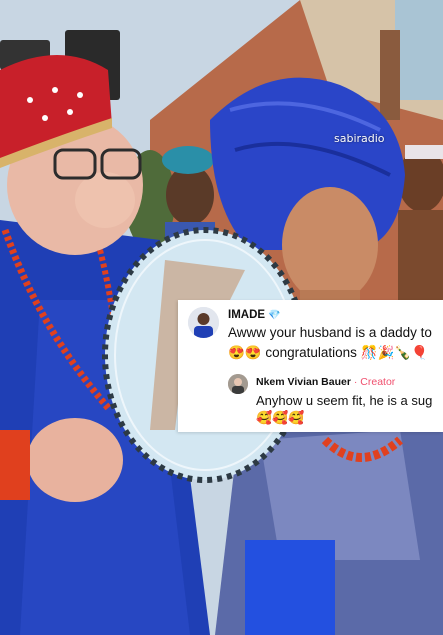  Describe the element at coordinates (274, 315) in the screenshot. I see `diamond-icon: 💎` at that location.